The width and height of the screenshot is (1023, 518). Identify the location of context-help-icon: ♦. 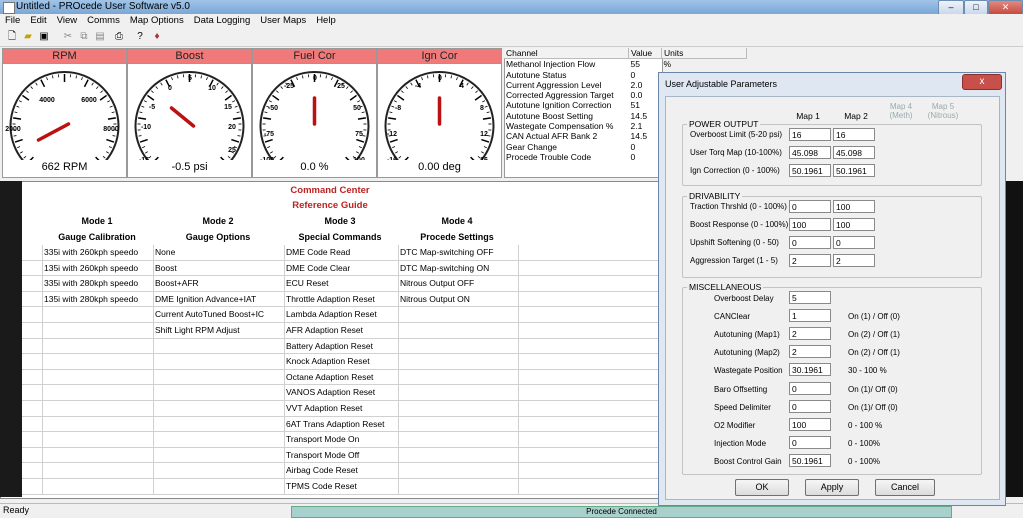
(157, 37).